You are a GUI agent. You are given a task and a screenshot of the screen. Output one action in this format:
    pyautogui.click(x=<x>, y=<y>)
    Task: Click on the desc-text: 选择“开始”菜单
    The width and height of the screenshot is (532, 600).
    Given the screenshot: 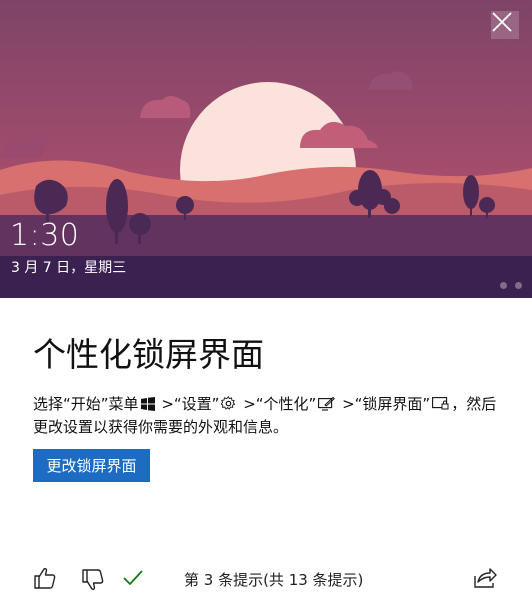 What is the action you would take?
    pyautogui.click(x=86, y=404)
    